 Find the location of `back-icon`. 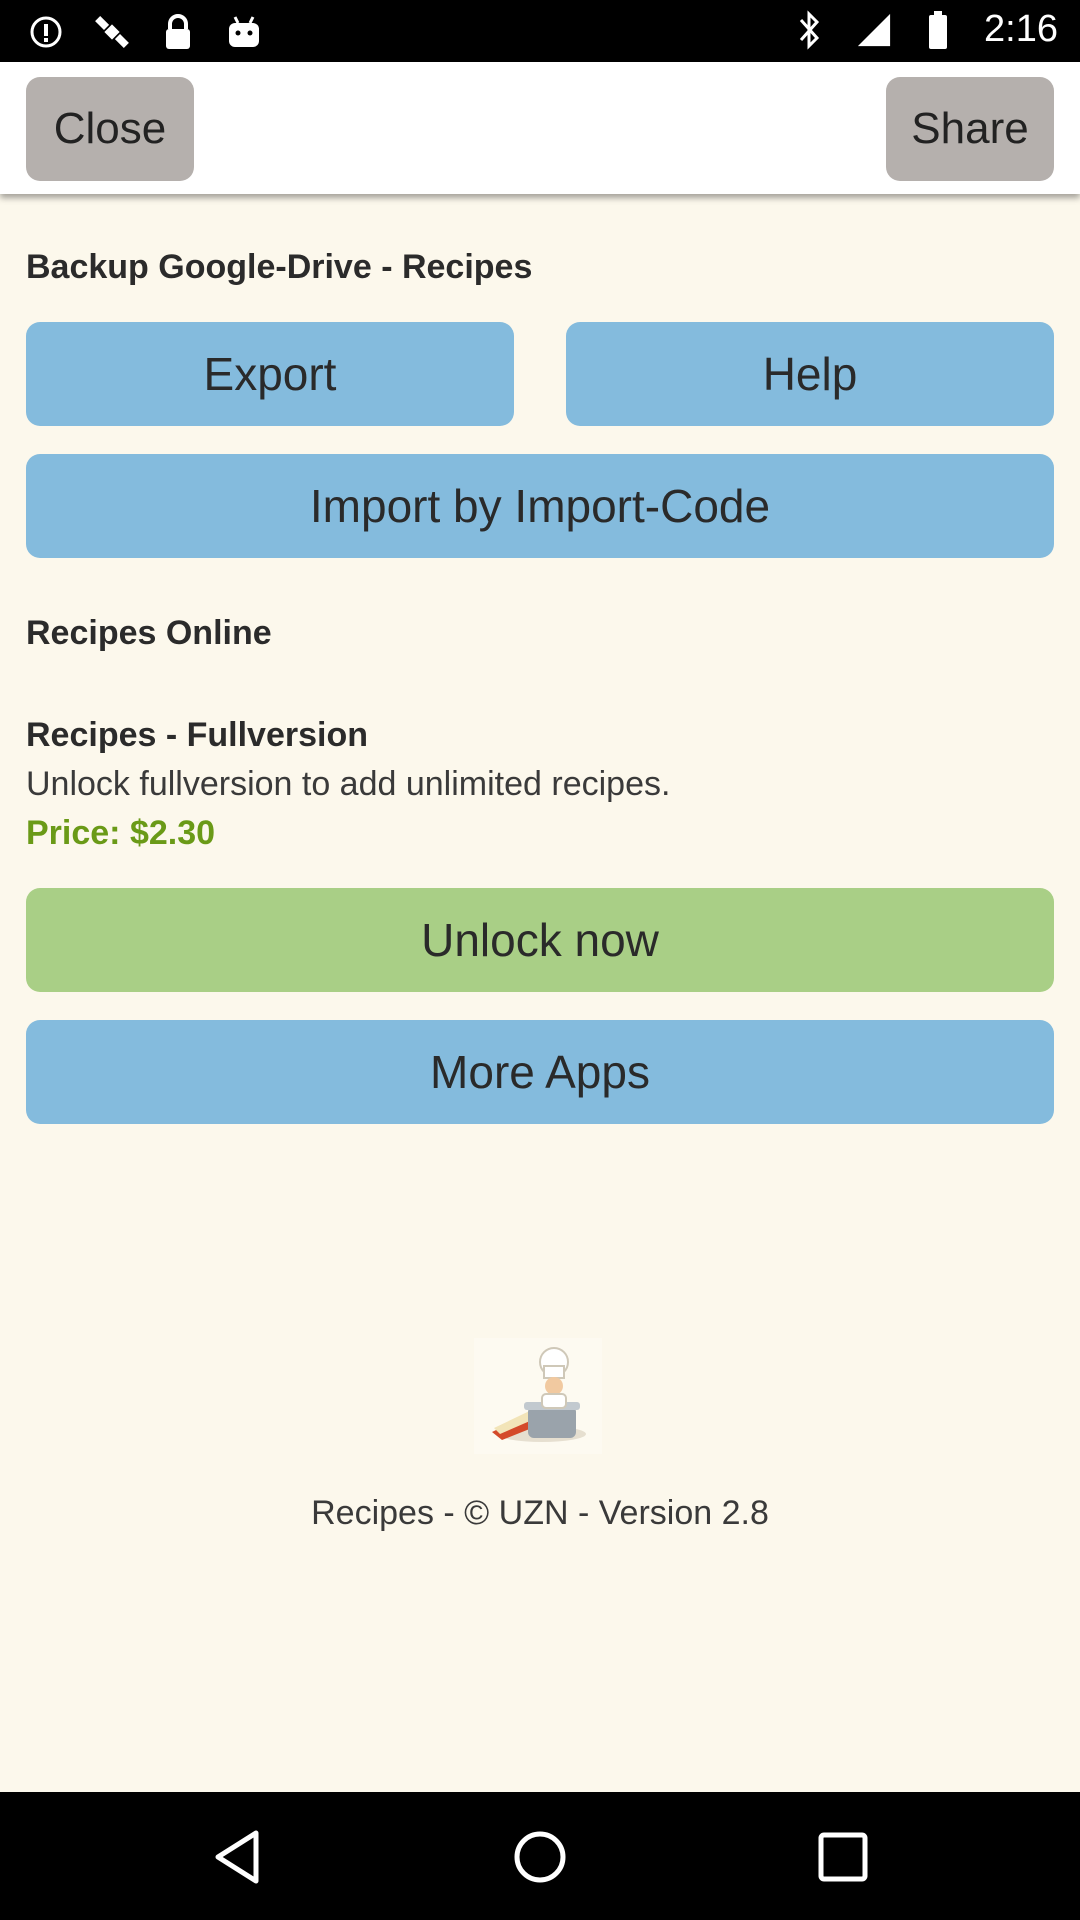

back-icon is located at coordinates (237, 1857).